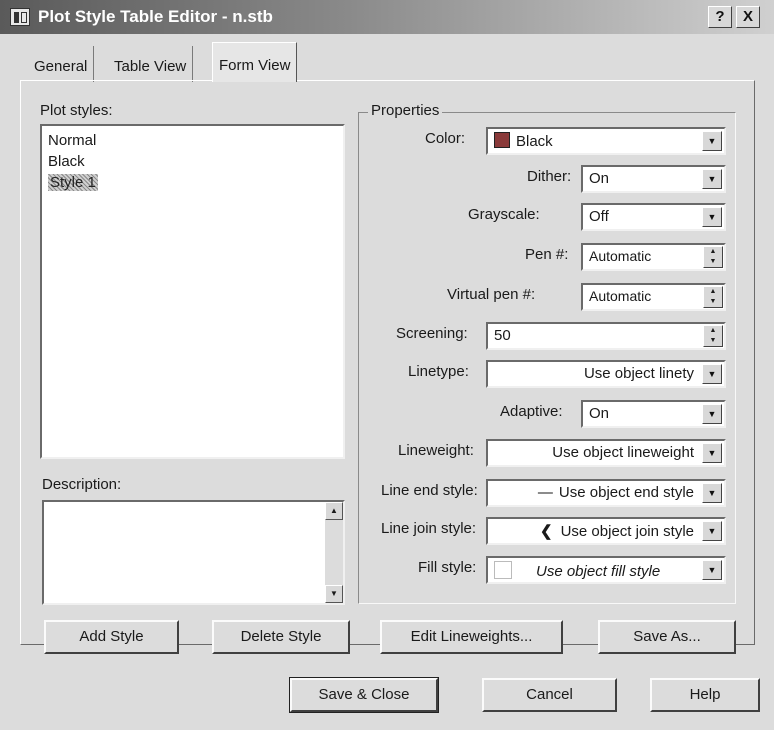 The width and height of the screenshot is (774, 730). I want to click on virtual-pen-value: Automatic, so click(620, 296).